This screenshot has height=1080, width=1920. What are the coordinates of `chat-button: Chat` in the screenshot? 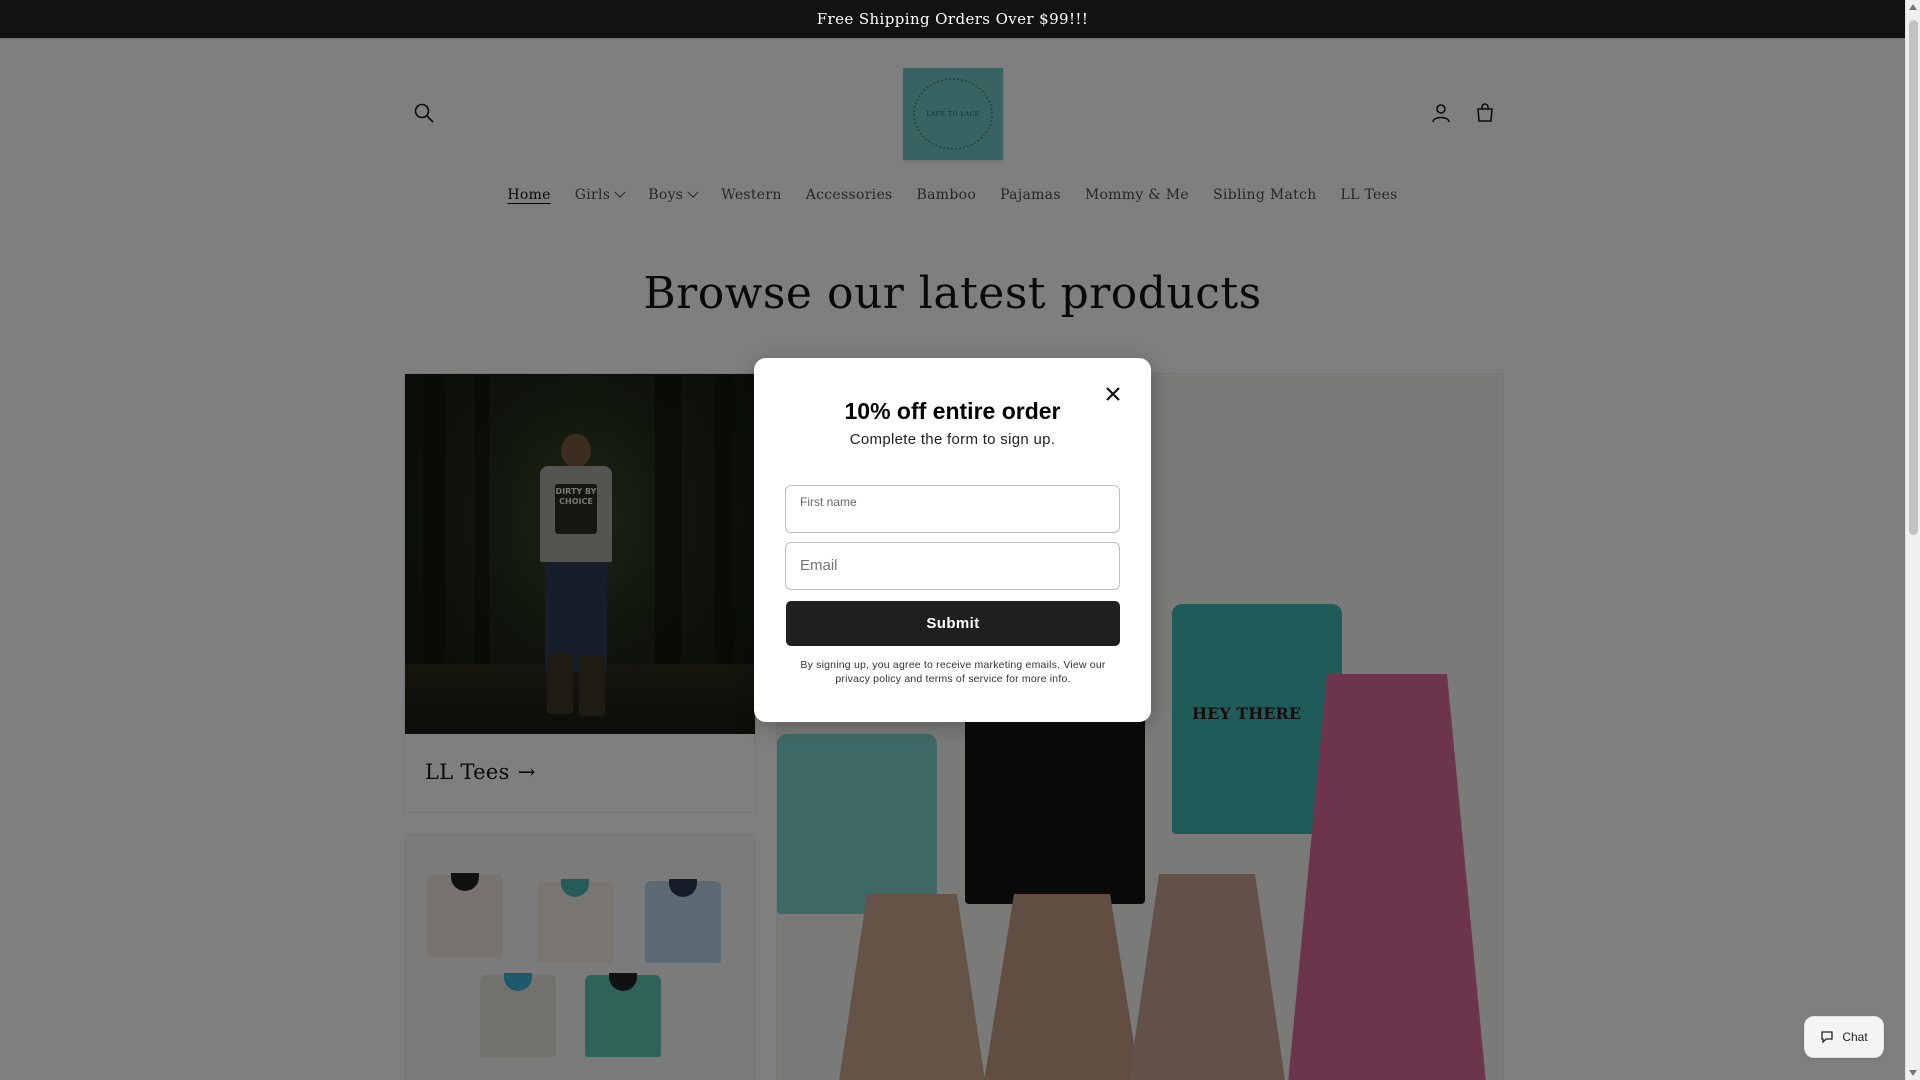 It's located at (1844, 1037).